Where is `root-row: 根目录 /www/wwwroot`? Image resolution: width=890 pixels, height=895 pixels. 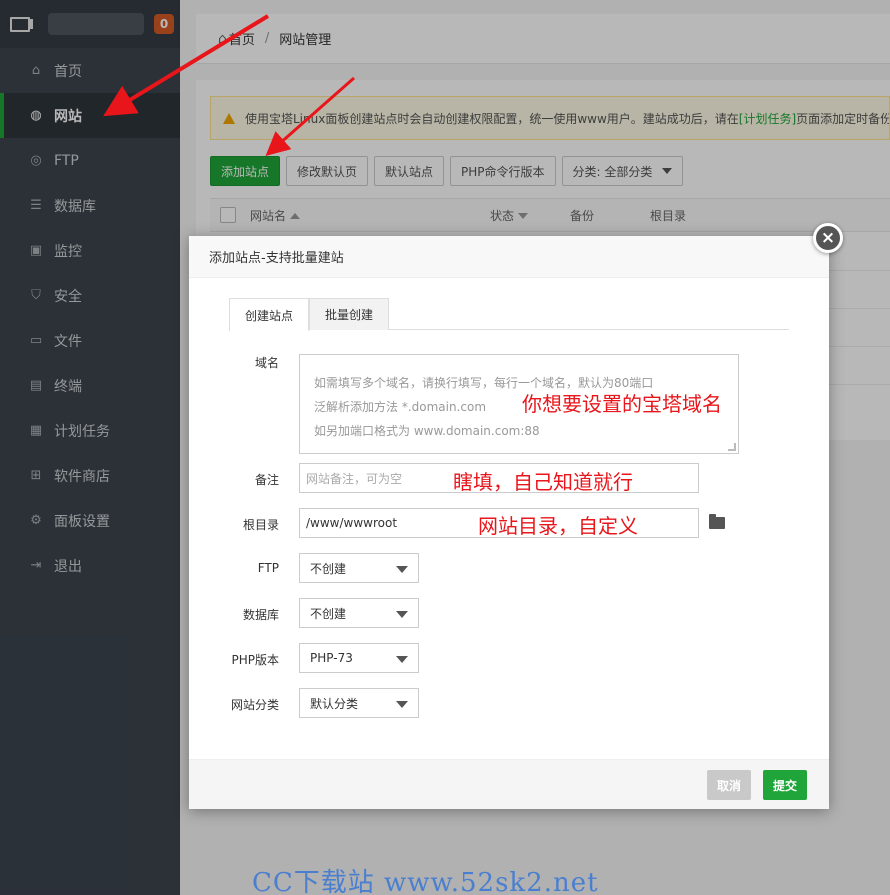 root-row: 根目录 /www/wwwroot is located at coordinates (457, 523).